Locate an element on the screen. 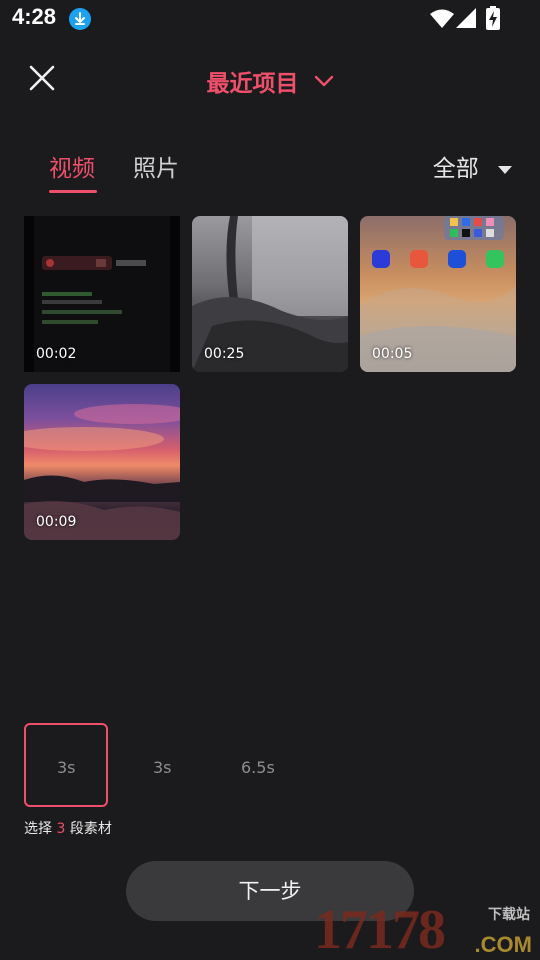  project-selector: 最近项目 is located at coordinates (270, 81).